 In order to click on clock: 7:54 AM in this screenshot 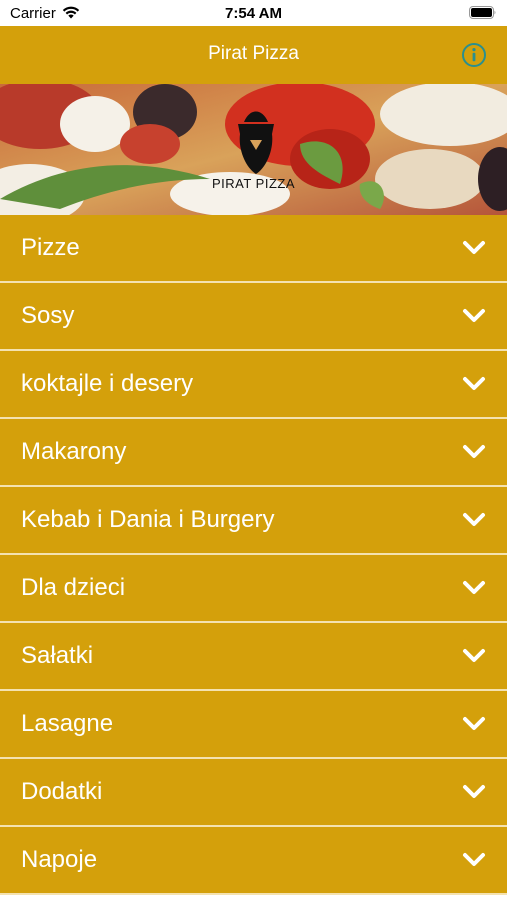, I will do `click(253, 13)`.